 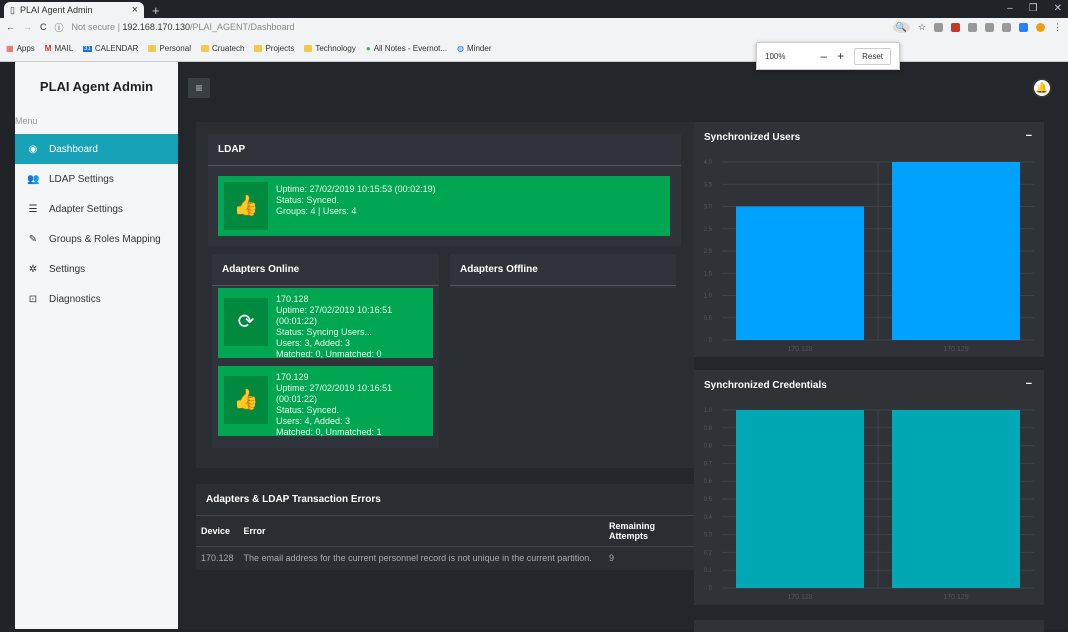 I want to click on sidebar-item-adapter-settings: ☰ Adapter Settings, so click(x=96, y=209).